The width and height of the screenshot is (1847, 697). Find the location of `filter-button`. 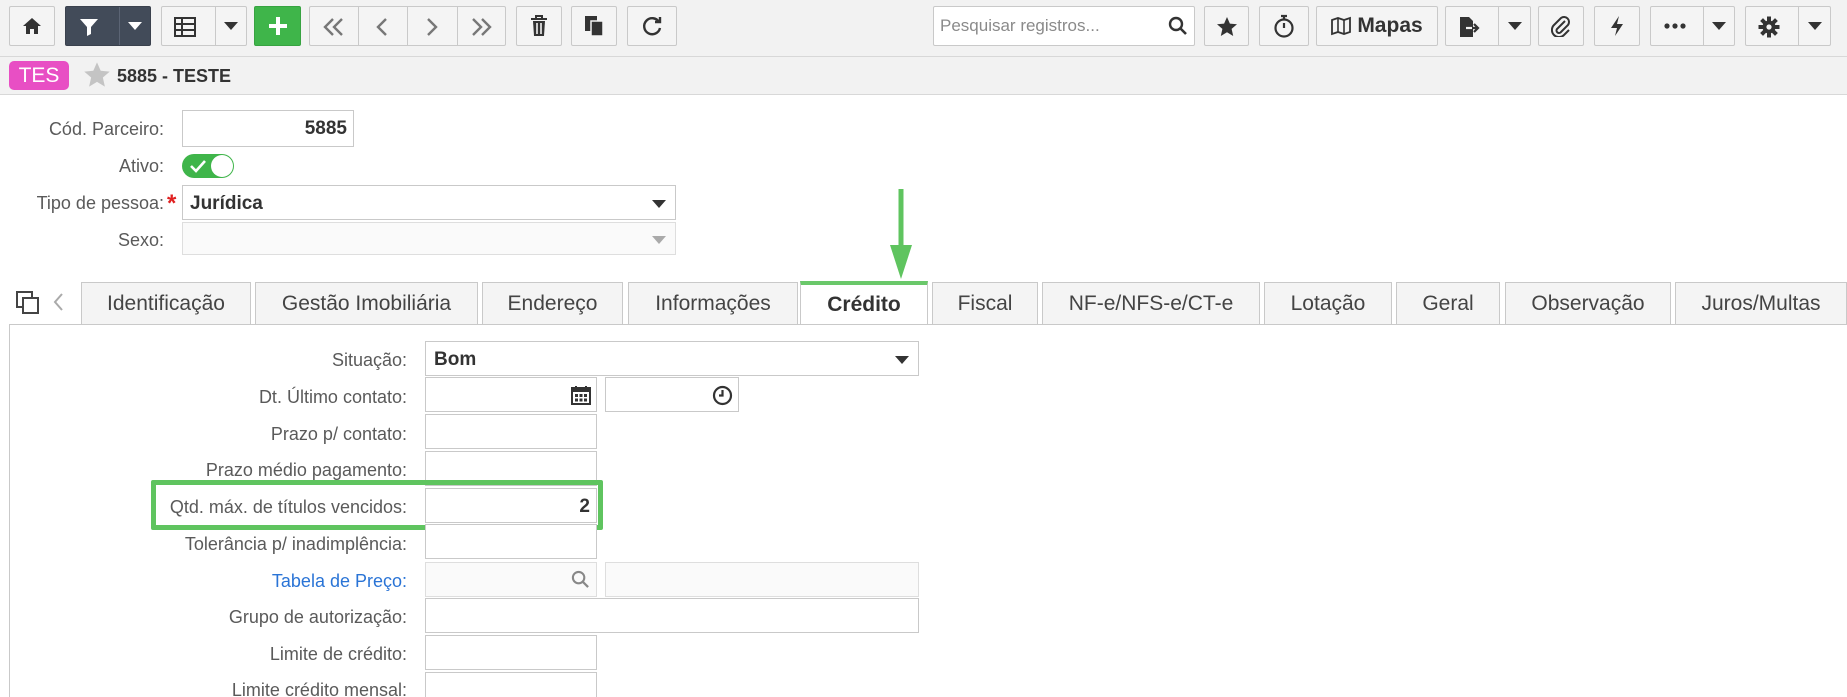

filter-button is located at coordinates (108, 26).